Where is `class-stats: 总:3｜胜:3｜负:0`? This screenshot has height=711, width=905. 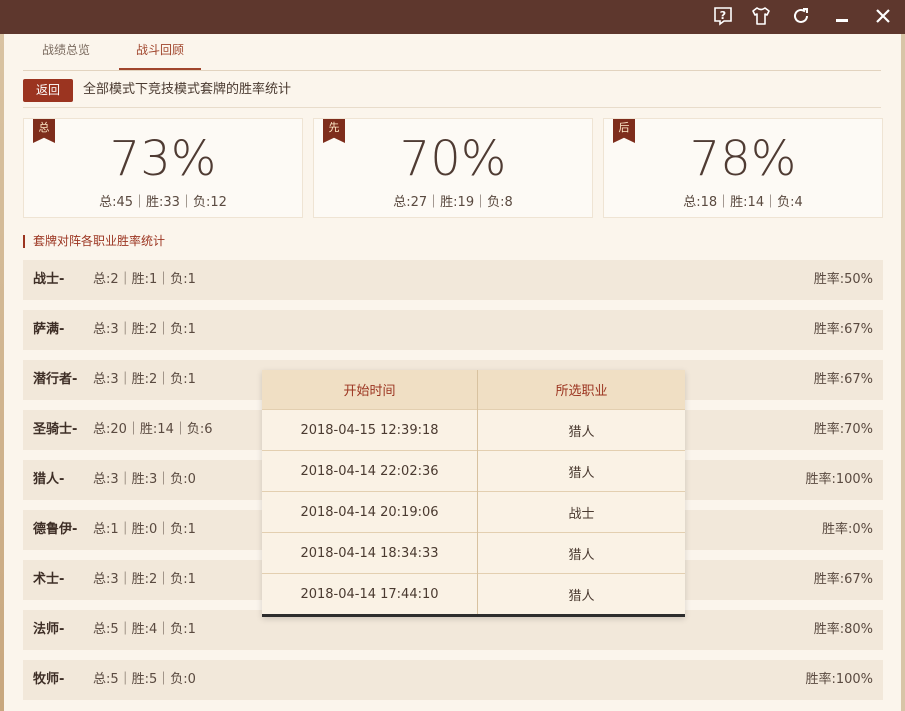
class-stats: 总:3｜胜:3｜负:0 is located at coordinates (144, 479).